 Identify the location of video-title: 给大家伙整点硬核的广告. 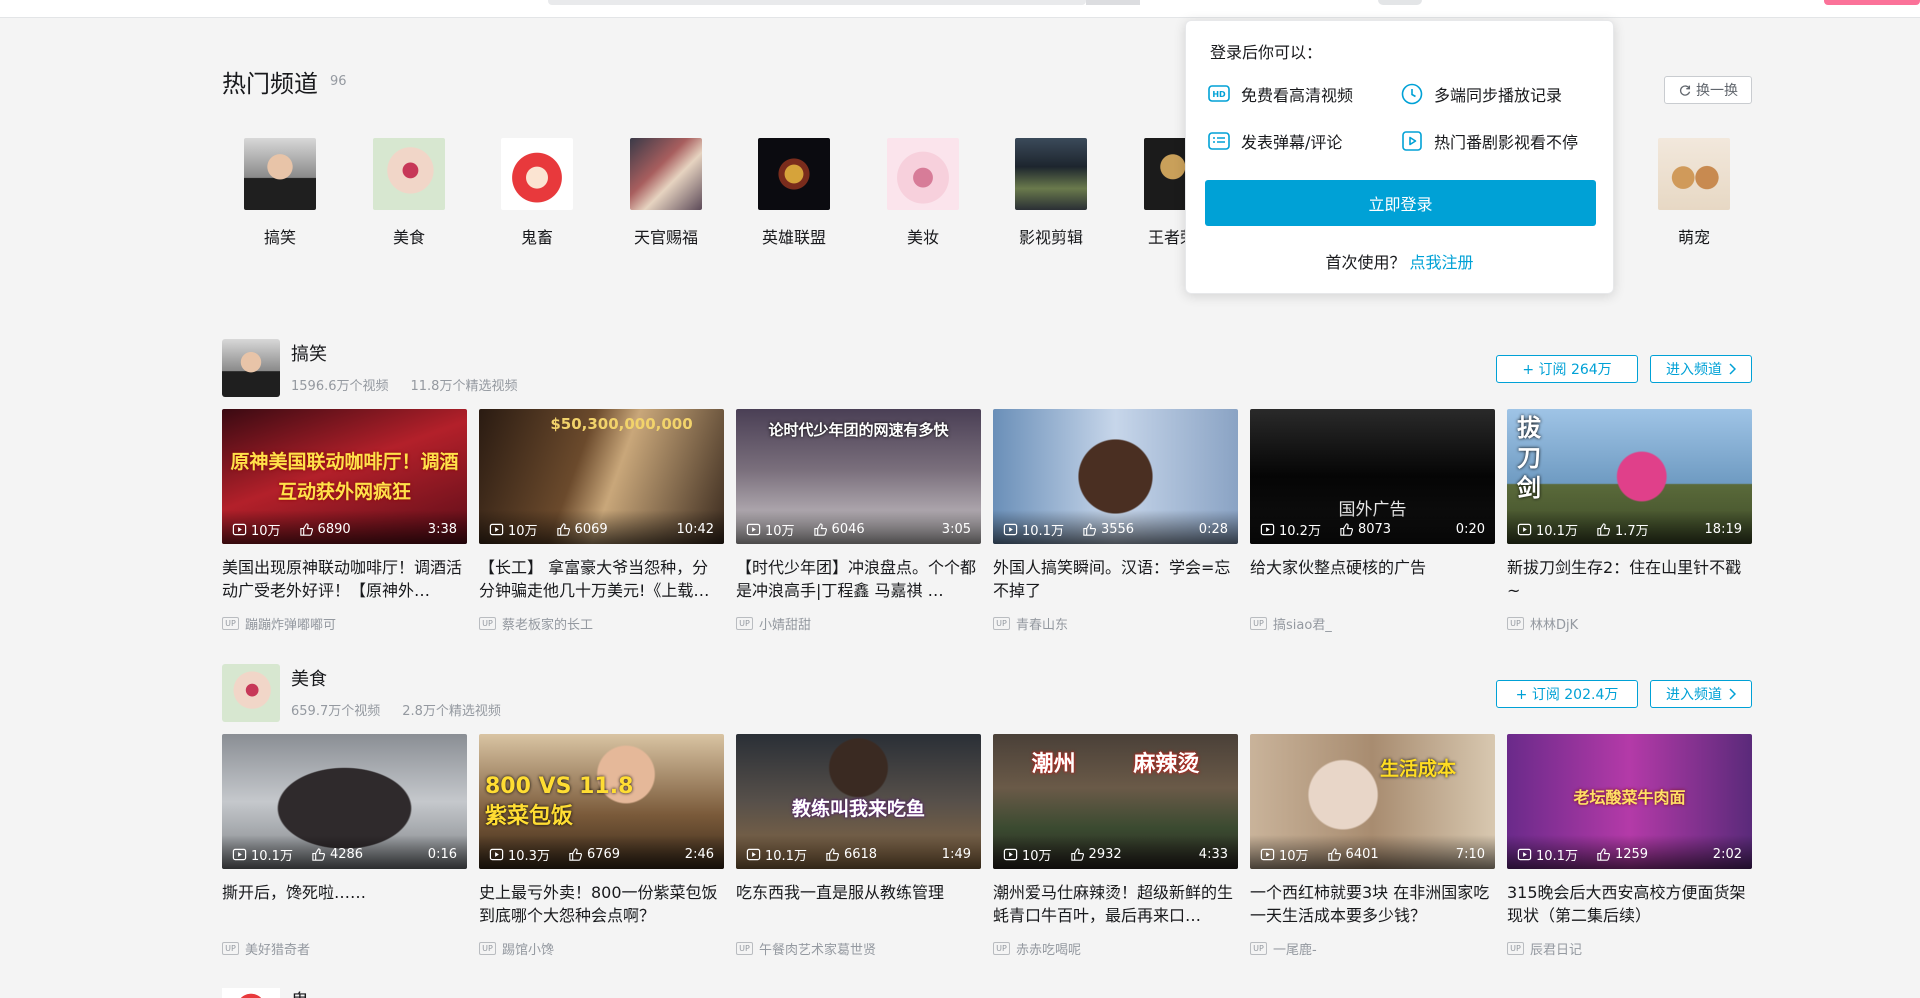
(1372, 579).